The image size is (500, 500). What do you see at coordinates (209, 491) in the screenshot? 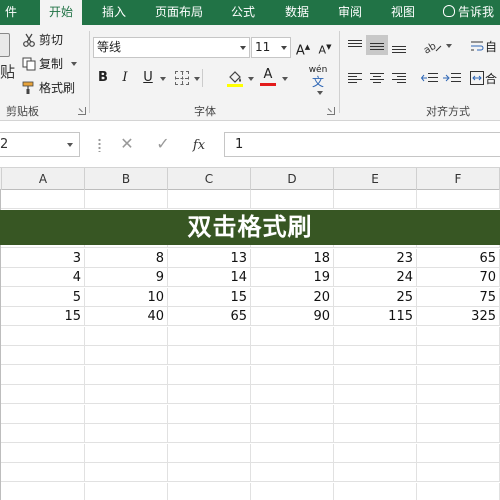
I see `cell-c16` at bounding box center [209, 491].